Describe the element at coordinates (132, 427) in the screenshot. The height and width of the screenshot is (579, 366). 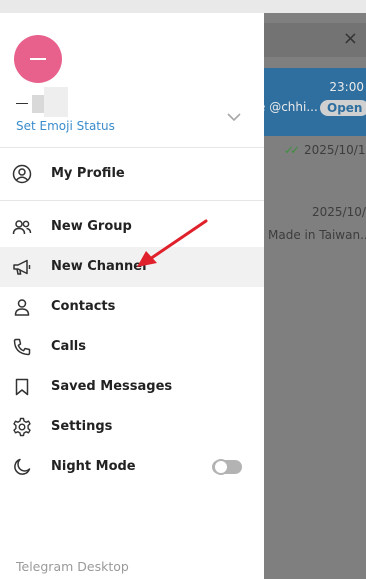
I see `menu-item-settings: Settings` at that location.